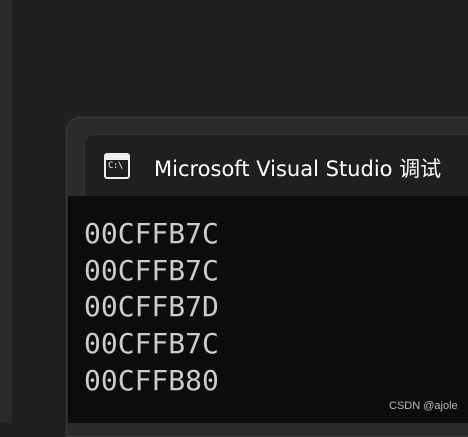 This screenshot has height=437, width=468. I want to click on console-icon-glyph: C:\, so click(115, 166).